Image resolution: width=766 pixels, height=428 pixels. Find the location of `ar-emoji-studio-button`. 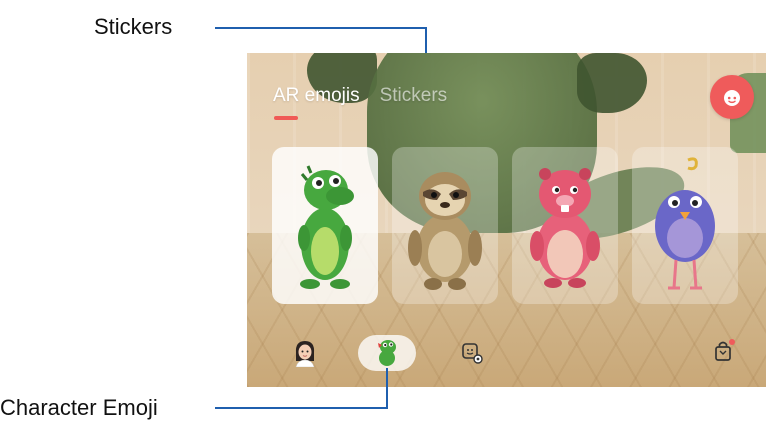

ar-emoji-studio-button is located at coordinates (732, 97).